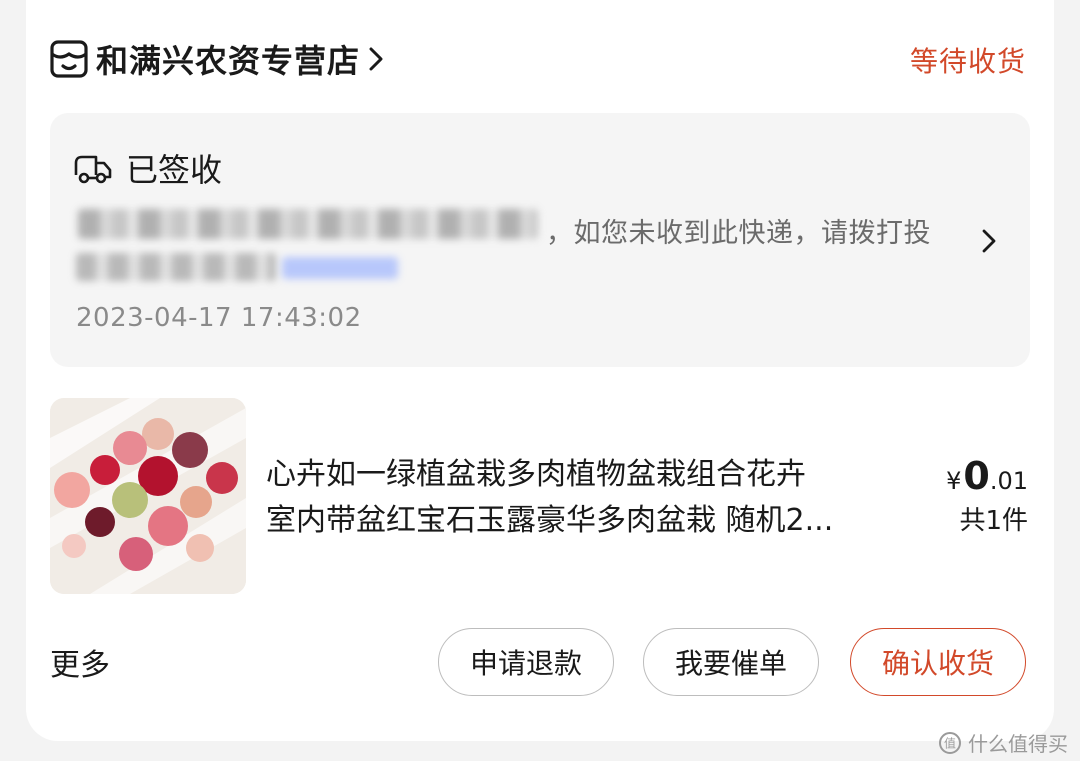  Describe the element at coordinates (69, 59) in the screenshot. I see `shop-icon` at that location.